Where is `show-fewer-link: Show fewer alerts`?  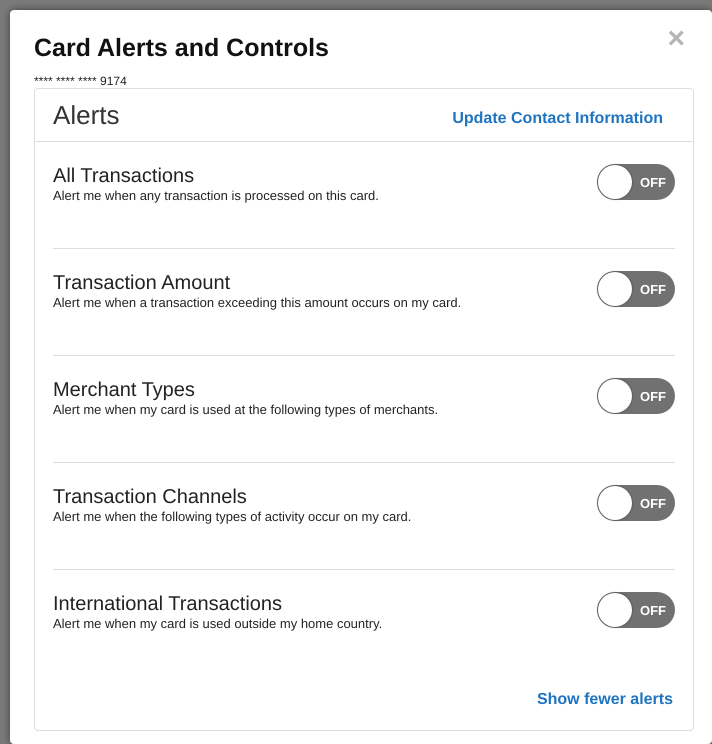
show-fewer-link: Show fewer alerts is located at coordinates (604, 699).